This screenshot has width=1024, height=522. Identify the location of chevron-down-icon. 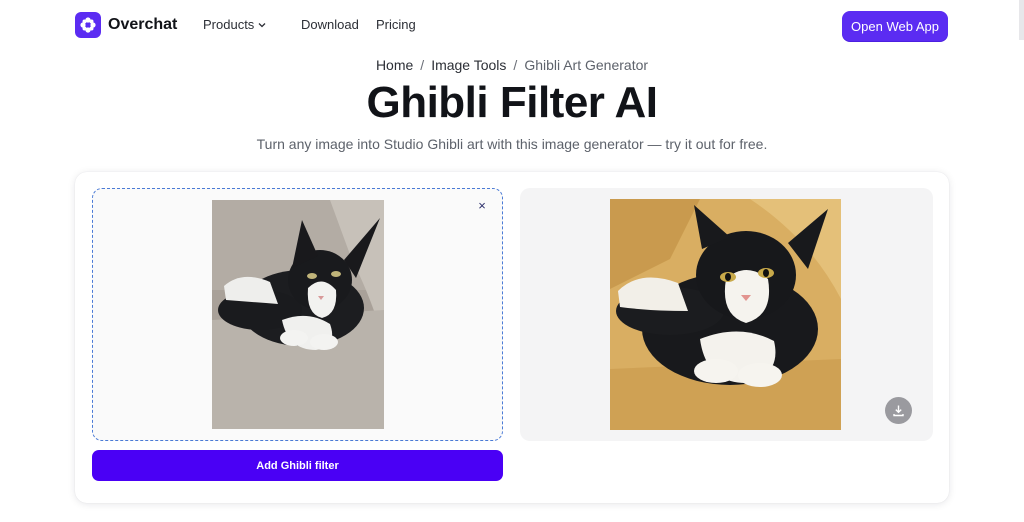
(262, 25).